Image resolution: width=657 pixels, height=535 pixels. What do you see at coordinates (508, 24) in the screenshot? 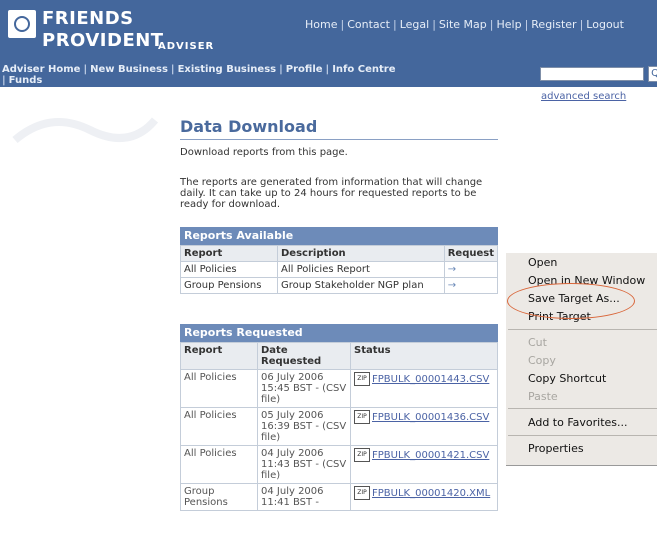
I see `top-nav-help: Help` at bounding box center [508, 24].